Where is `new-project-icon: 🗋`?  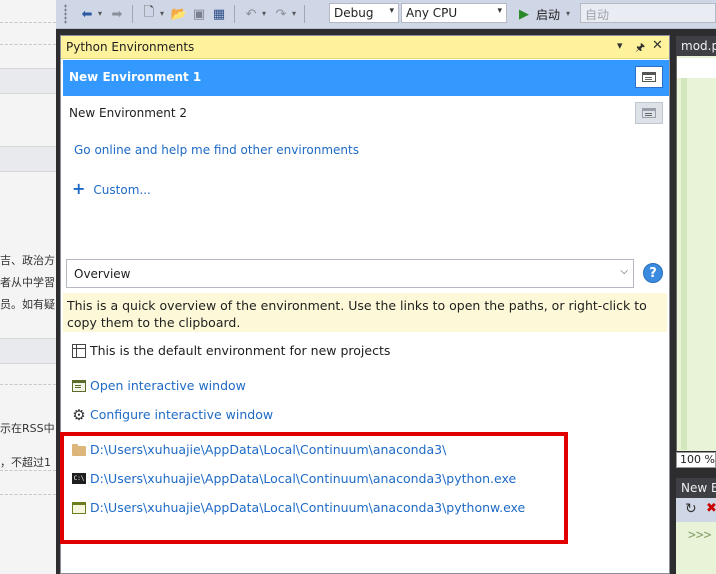 new-project-icon: 🗋 is located at coordinates (149, 14).